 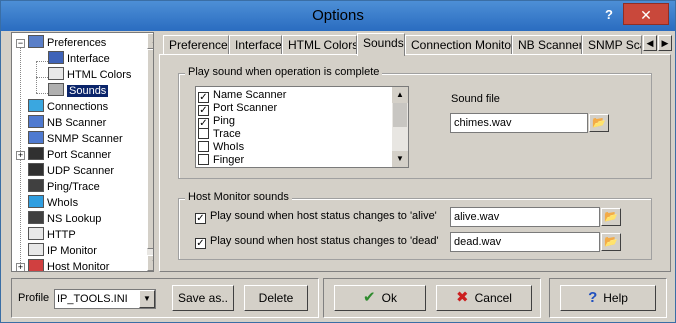 What do you see at coordinates (203, 146) in the screenshot?
I see `whois-checkbox` at bounding box center [203, 146].